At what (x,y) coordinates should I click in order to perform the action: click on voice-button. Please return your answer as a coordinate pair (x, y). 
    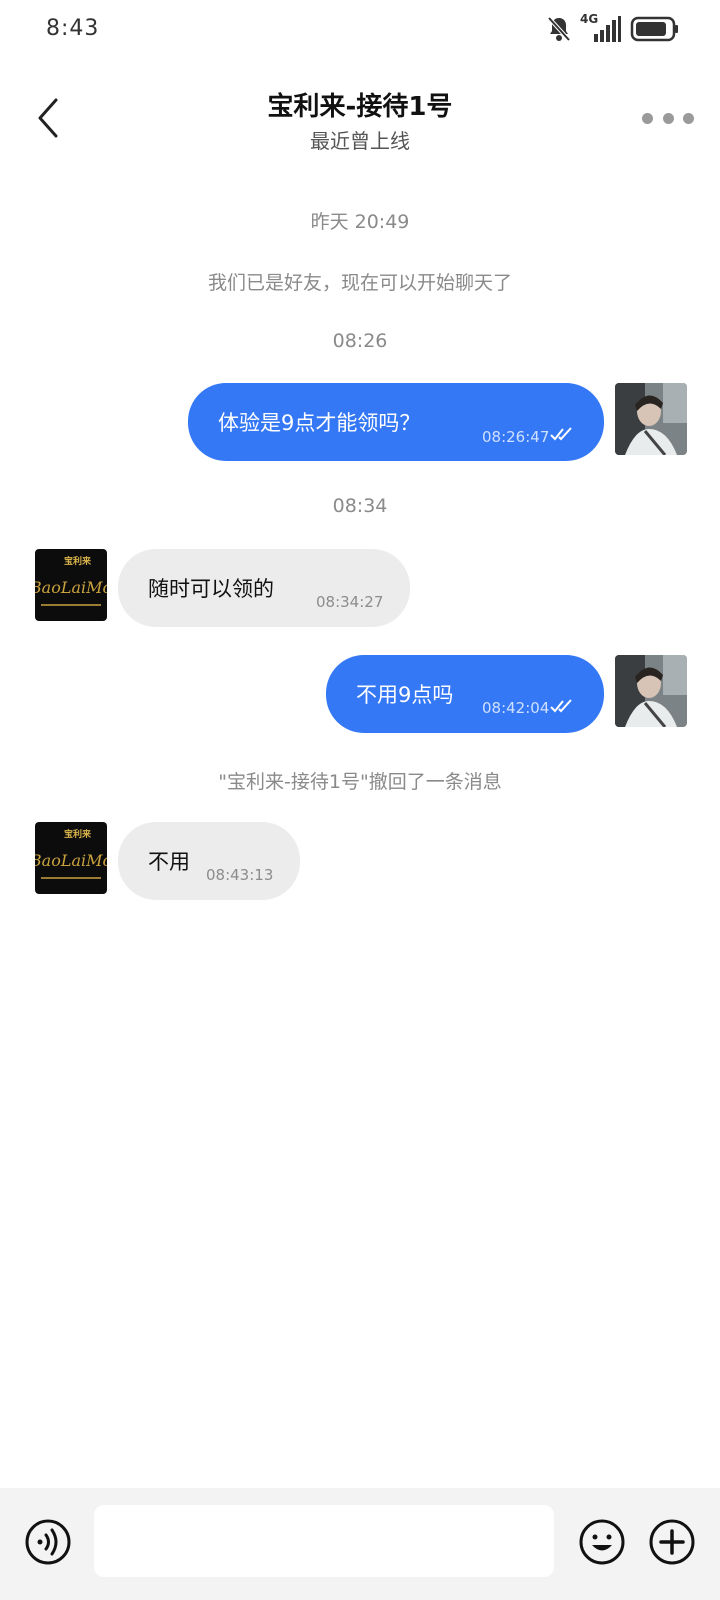
    Looking at the image, I should click on (48, 1542).